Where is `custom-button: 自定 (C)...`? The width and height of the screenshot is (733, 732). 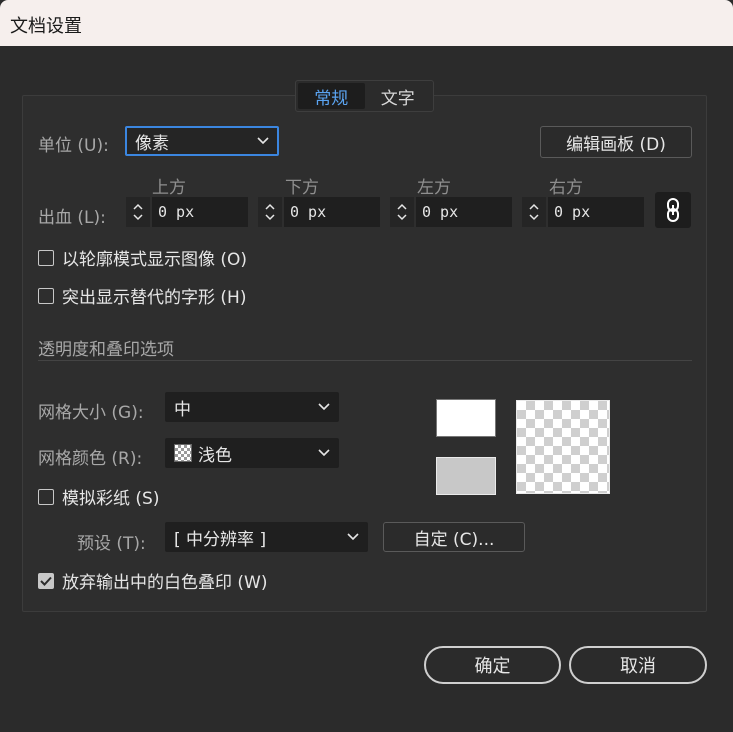
custom-button: 自定 (C)... is located at coordinates (454, 537).